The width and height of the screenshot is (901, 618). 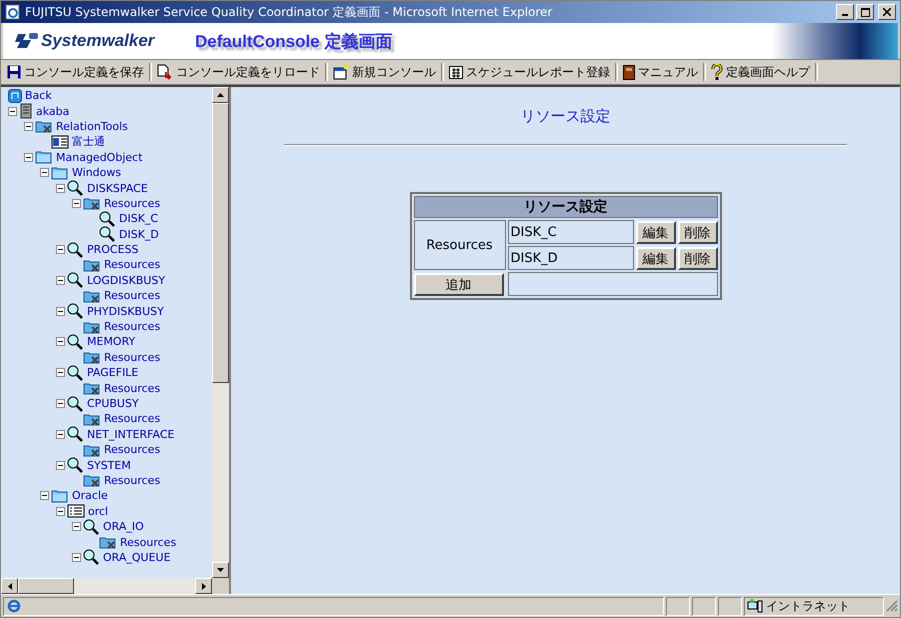 What do you see at coordinates (755, 606) in the screenshot?
I see `network-computer-icon` at bounding box center [755, 606].